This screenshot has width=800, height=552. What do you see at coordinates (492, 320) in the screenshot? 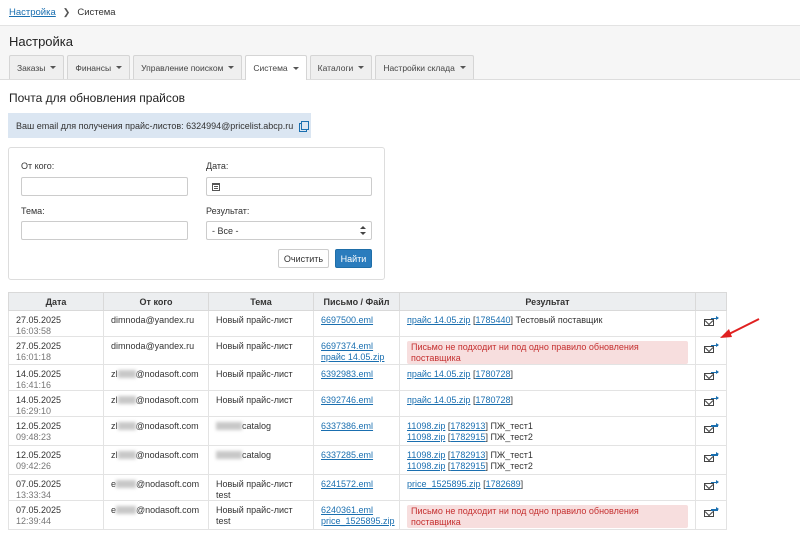
I see `update-id-link: 1785440` at bounding box center [492, 320].